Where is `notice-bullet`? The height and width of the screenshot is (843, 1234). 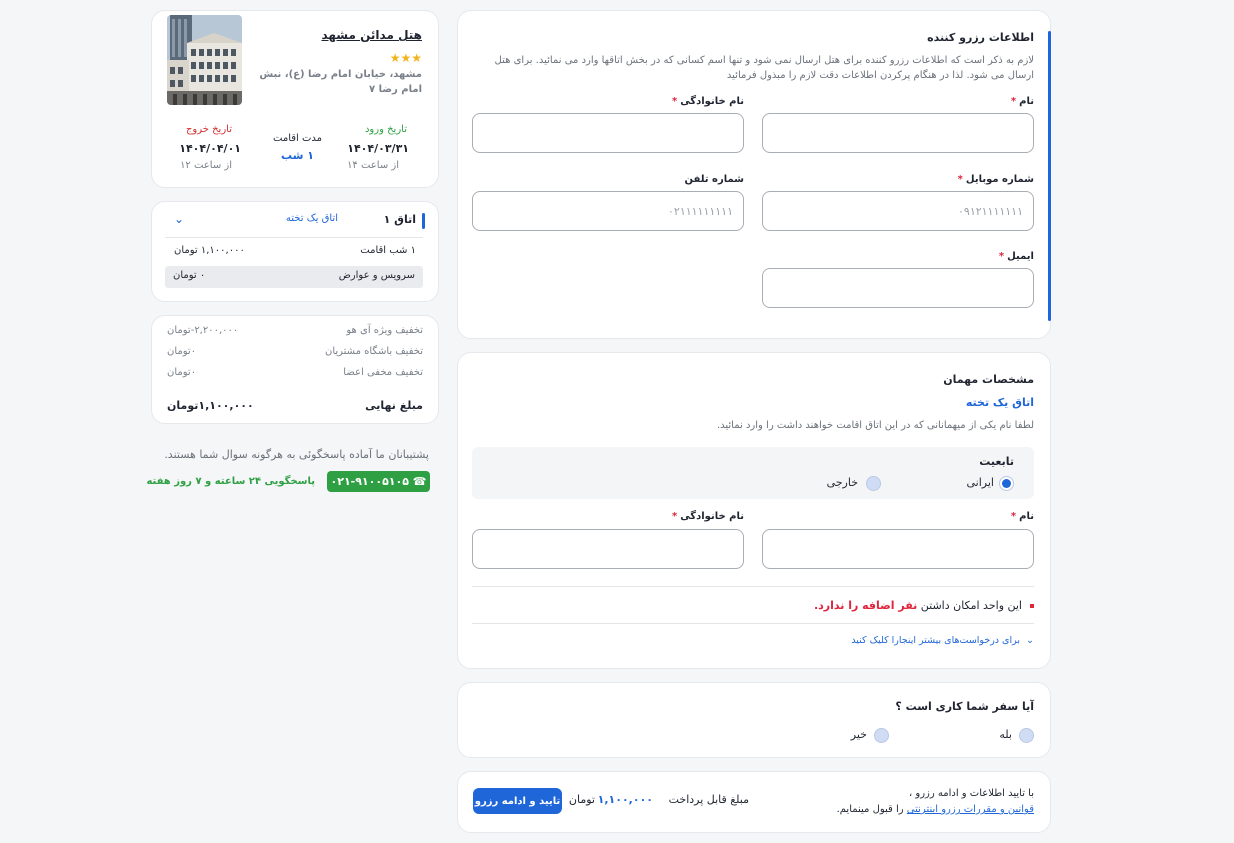
notice-bullet is located at coordinates (1032, 606).